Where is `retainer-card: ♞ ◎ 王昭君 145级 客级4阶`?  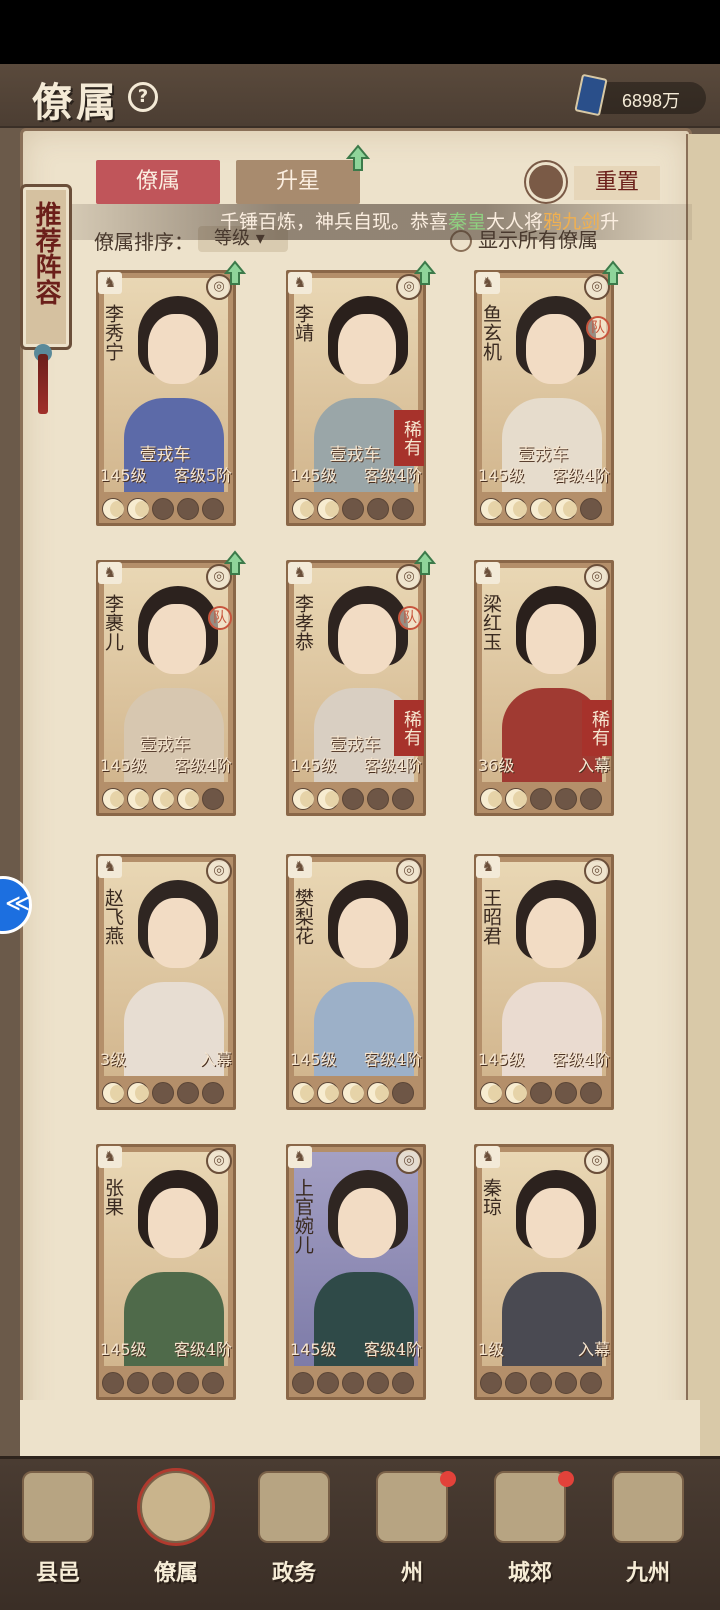 retainer-card: ♞ ◎ 王昭君 145级 客级4阶 is located at coordinates (544, 982).